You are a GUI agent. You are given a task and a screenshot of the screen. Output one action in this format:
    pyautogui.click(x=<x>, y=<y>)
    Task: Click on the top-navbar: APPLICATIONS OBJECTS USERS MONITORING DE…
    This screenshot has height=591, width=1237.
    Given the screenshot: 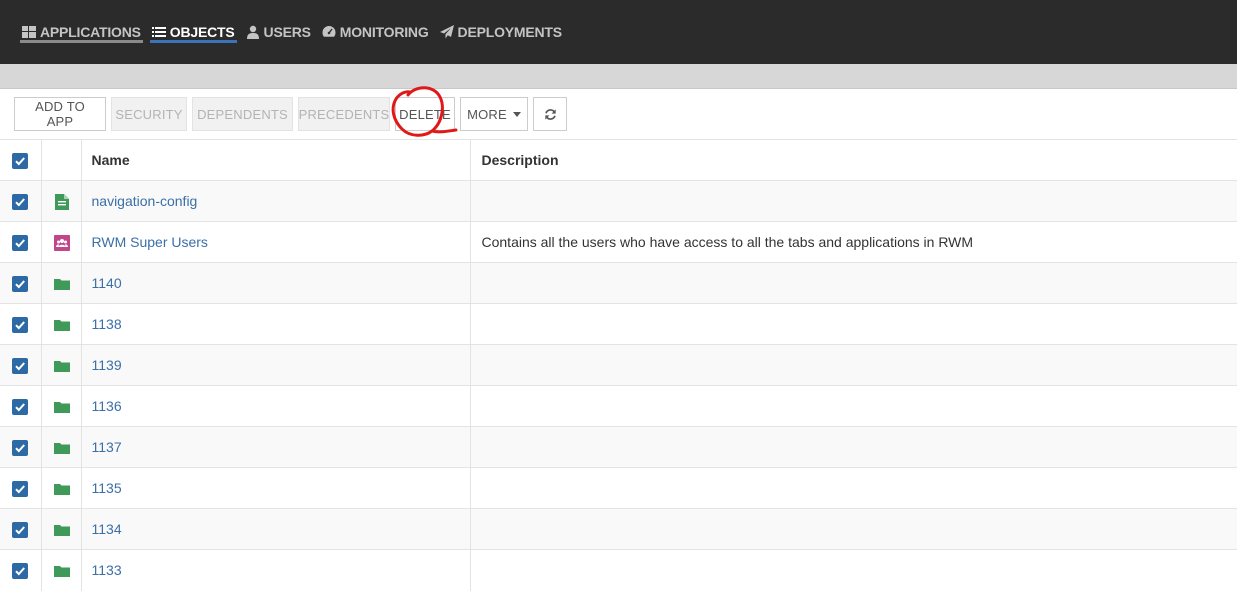 What is the action you would take?
    pyautogui.click(x=618, y=32)
    